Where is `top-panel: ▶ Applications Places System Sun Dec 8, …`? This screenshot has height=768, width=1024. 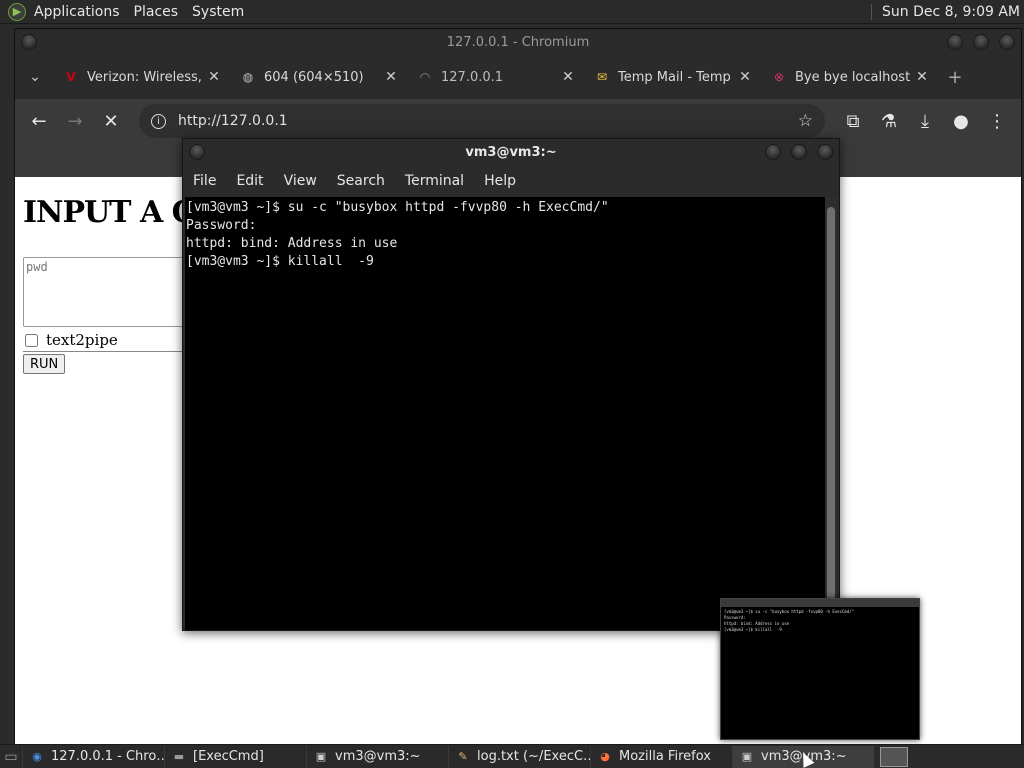
top-panel: ▶ Applications Places System Sun Dec 8, … is located at coordinates (512, 12).